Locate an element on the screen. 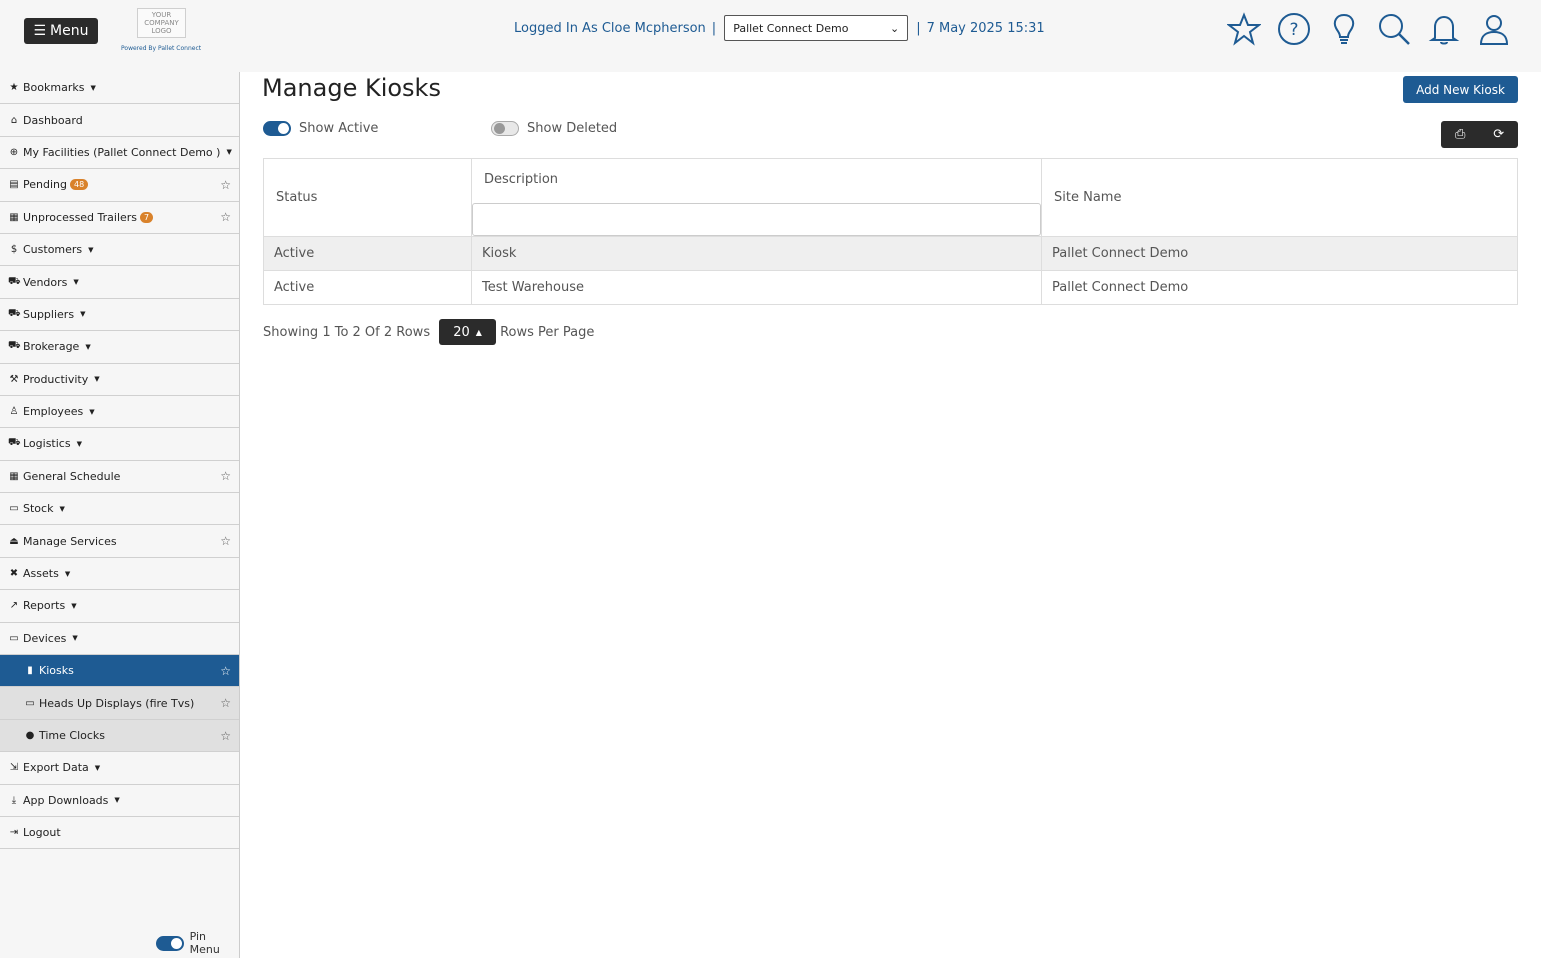  sidebar-item-label: Pending is located at coordinates (45, 185).